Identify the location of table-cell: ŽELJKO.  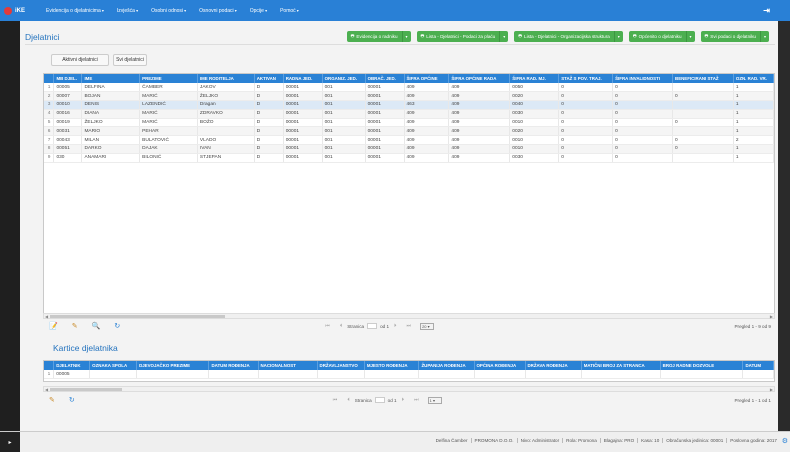
(111, 123).